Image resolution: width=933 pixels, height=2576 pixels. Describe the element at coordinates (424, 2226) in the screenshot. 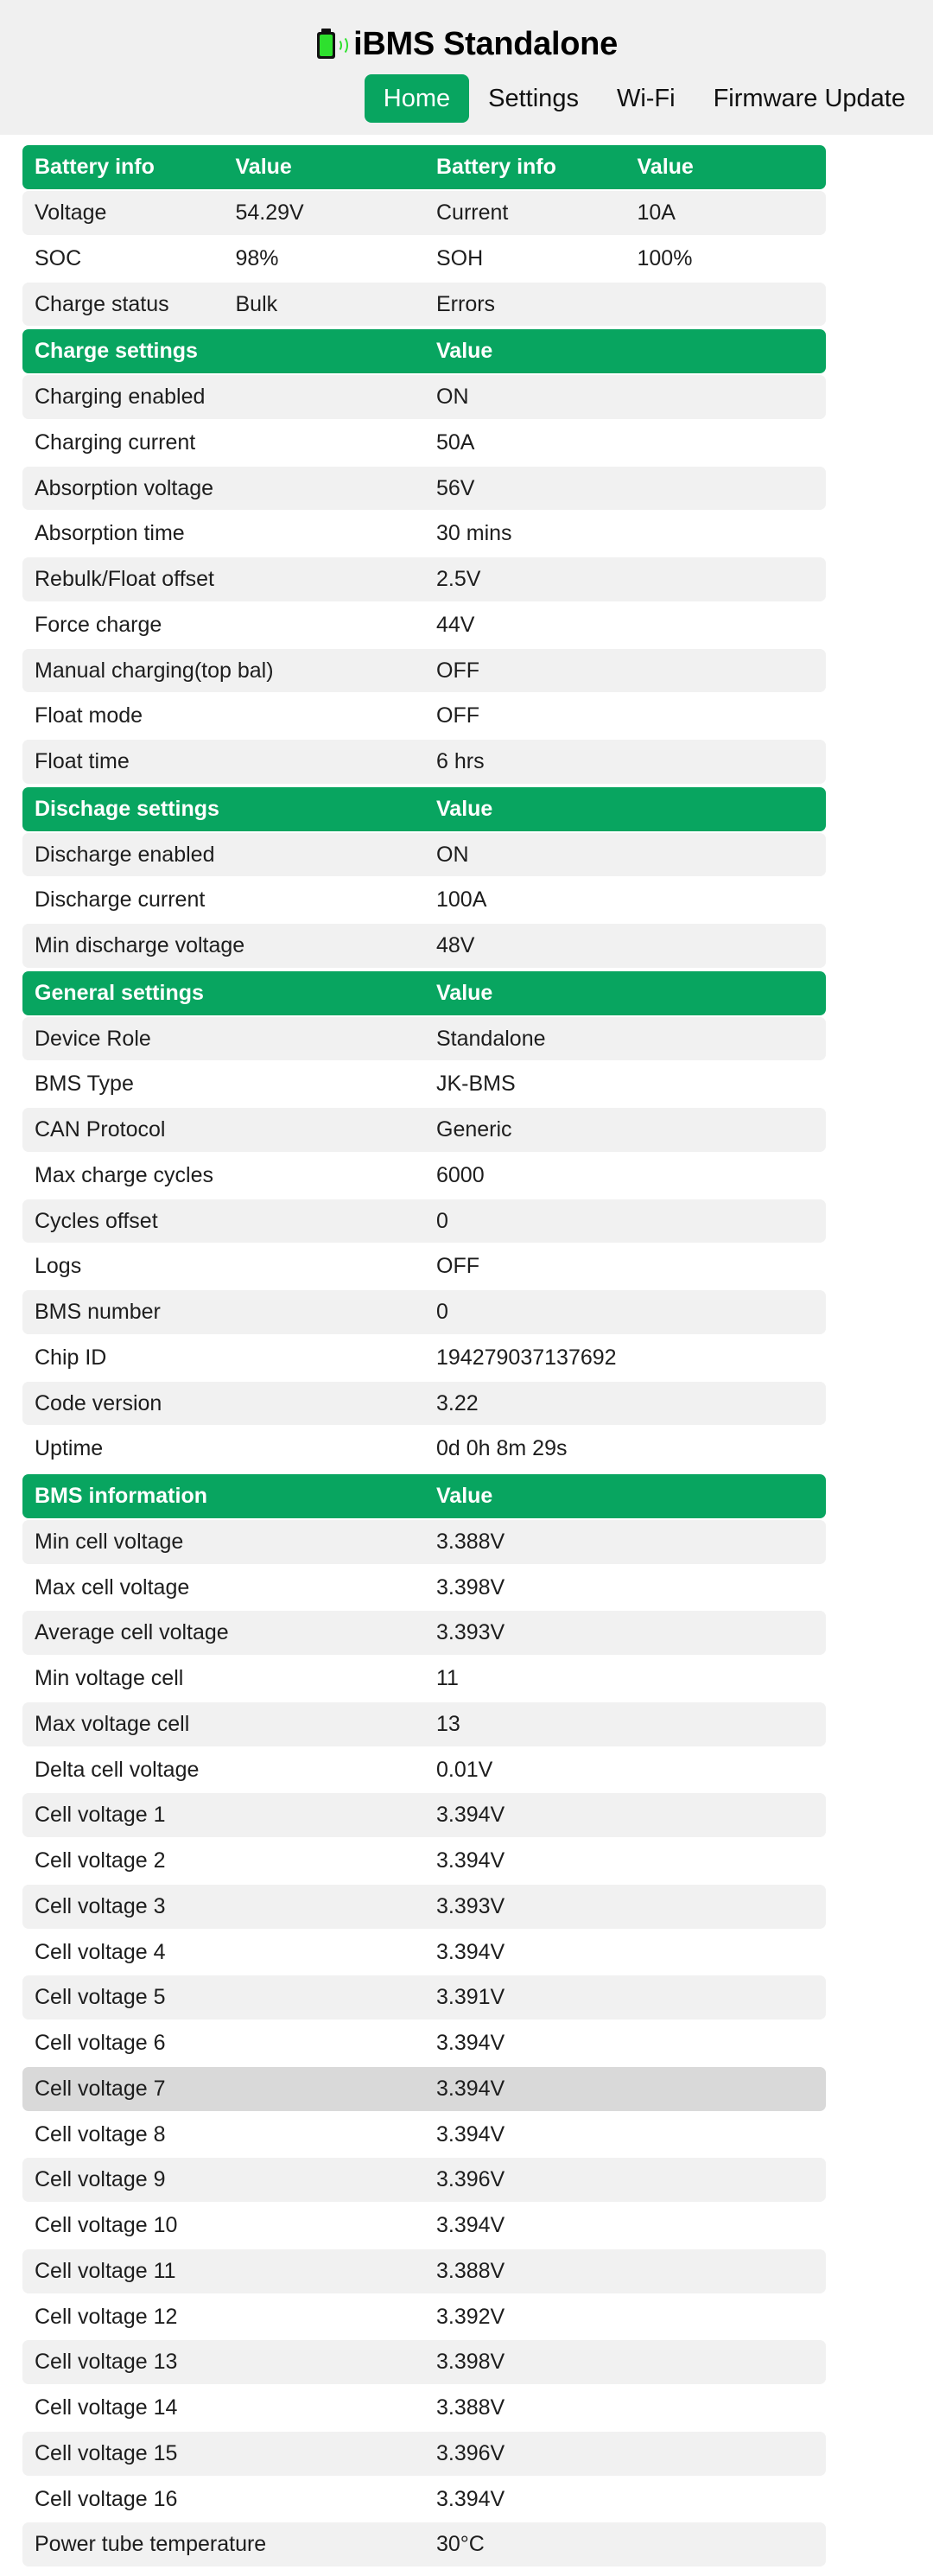

I see `table-row: Cell voltage 10 3.394V` at that location.